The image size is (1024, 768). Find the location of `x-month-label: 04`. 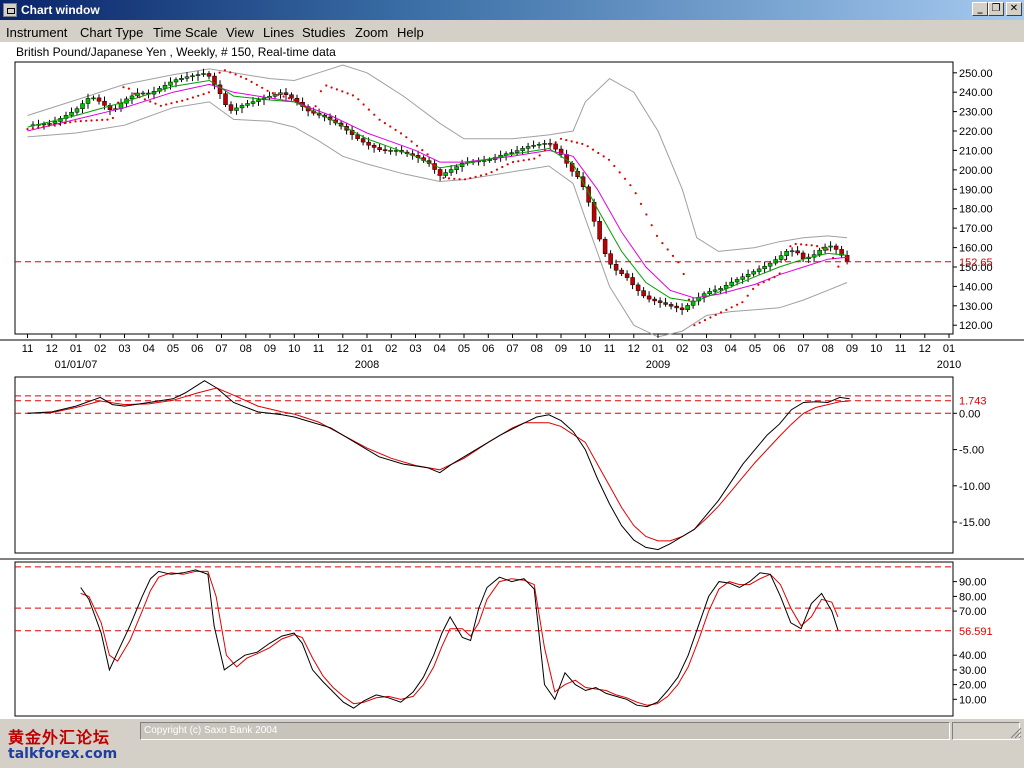

x-month-label: 04 is located at coordinates (149, 349).